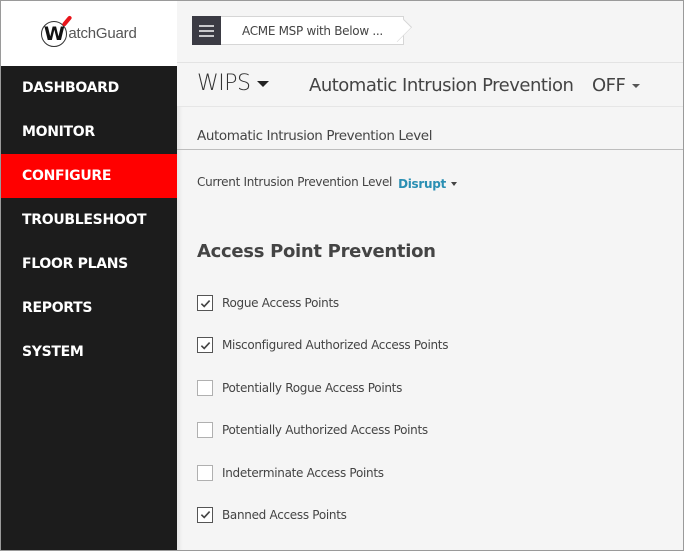 The width and height of the screenshot is (684, 551). What do you see at coordinates (89, 352) in the screenshot?
I see `nav-item-system: SYSTEM` at bounding box center [89, 352].